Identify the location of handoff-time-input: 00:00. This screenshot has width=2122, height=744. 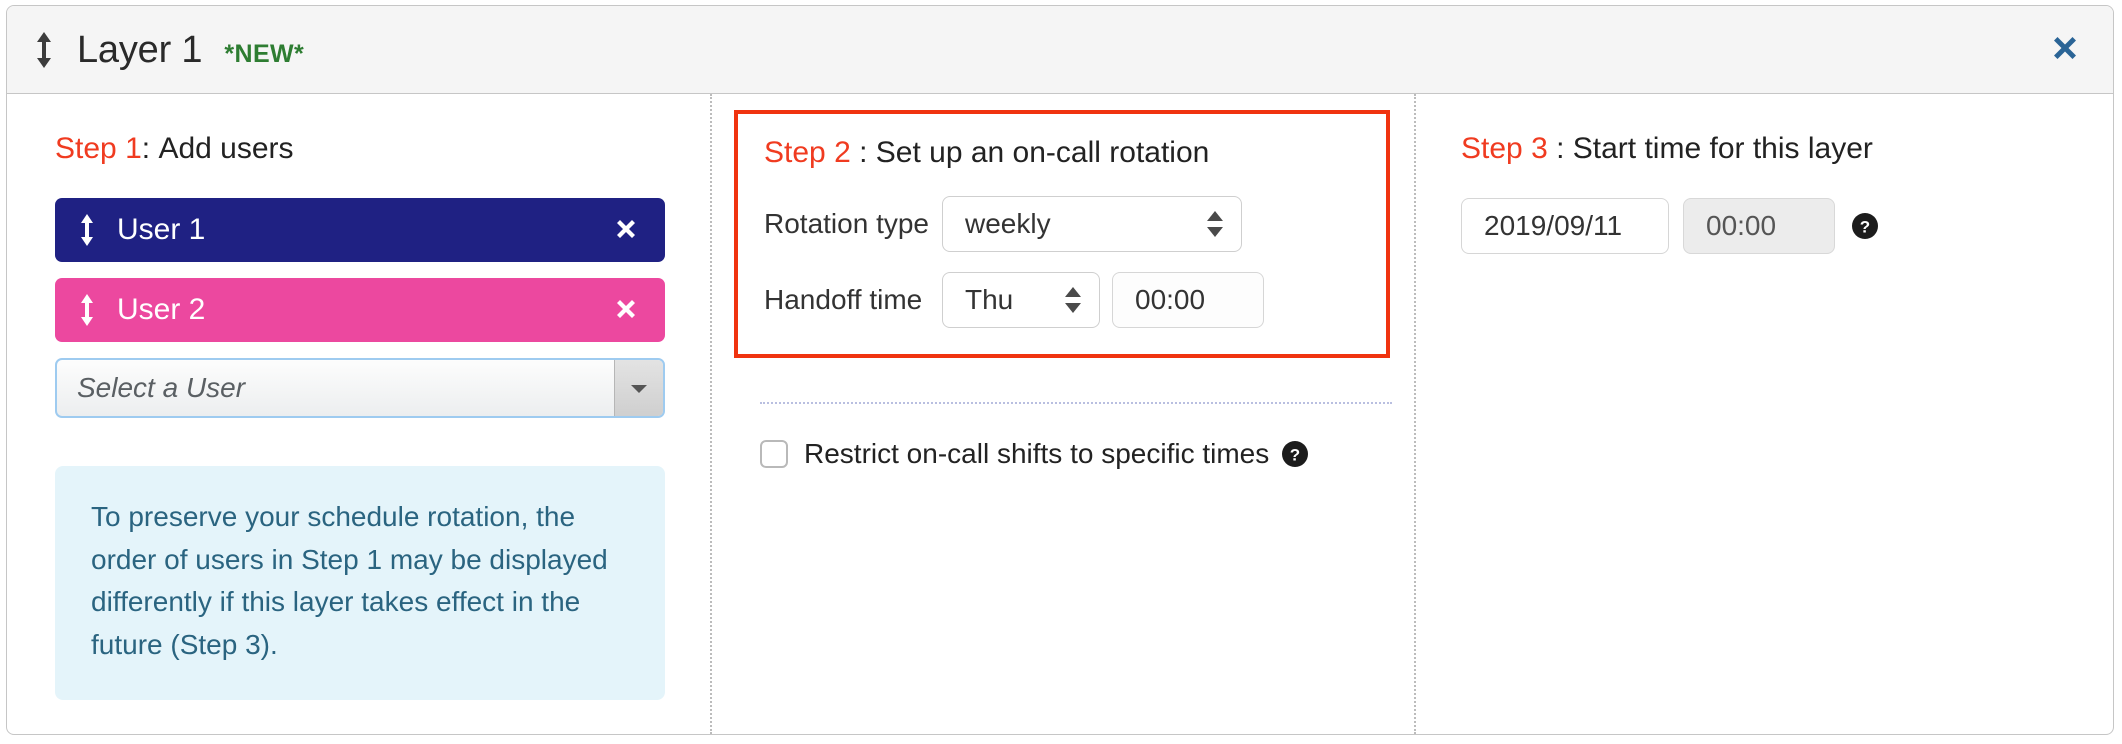
(1188, 300).